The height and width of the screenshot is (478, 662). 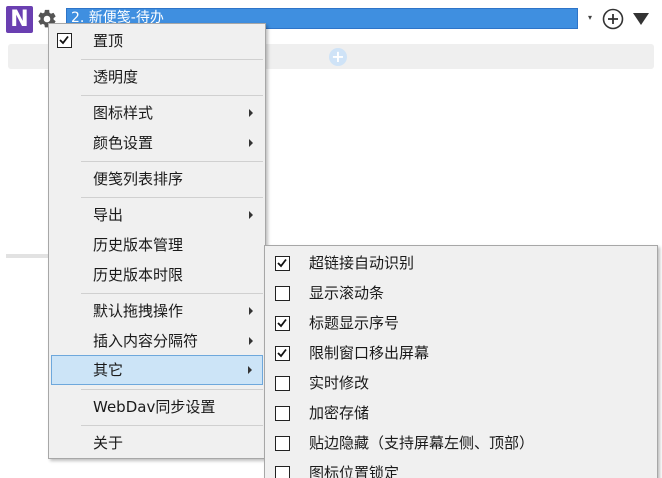 What do you see at coordinates (354, 323) in the screenshot?
I see `submenu-item-label: 标题显示序号` at bounding box center [354, 323].